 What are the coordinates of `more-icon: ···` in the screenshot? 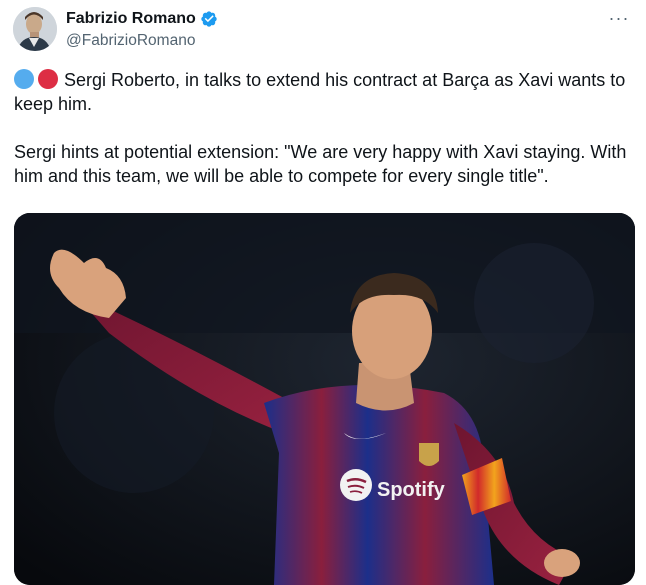 It's located at (619, 17).